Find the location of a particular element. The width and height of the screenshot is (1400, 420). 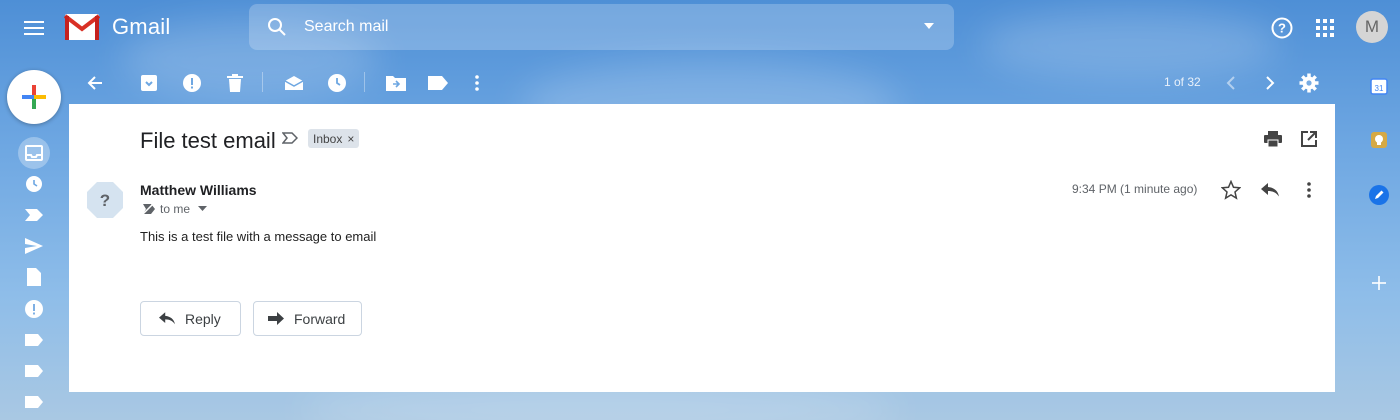

sidebar-item-inbox is located at coordinates (34, 153).